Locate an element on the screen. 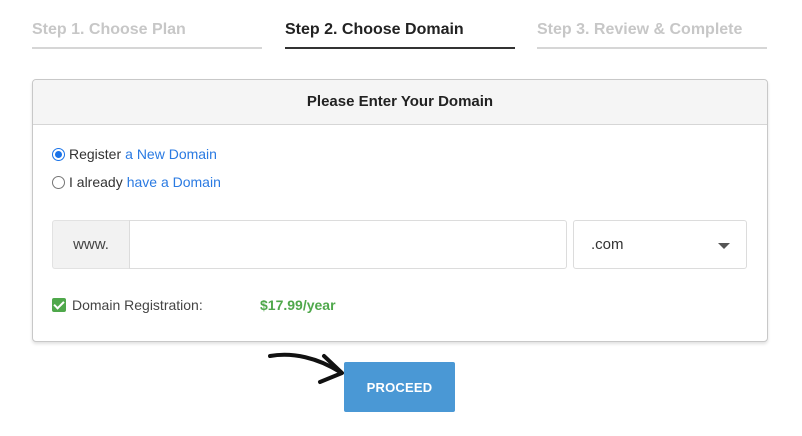 The image size is (802, 436). step-review-complete: Step 3. Review & Complete is located at coordinates (652, 34).